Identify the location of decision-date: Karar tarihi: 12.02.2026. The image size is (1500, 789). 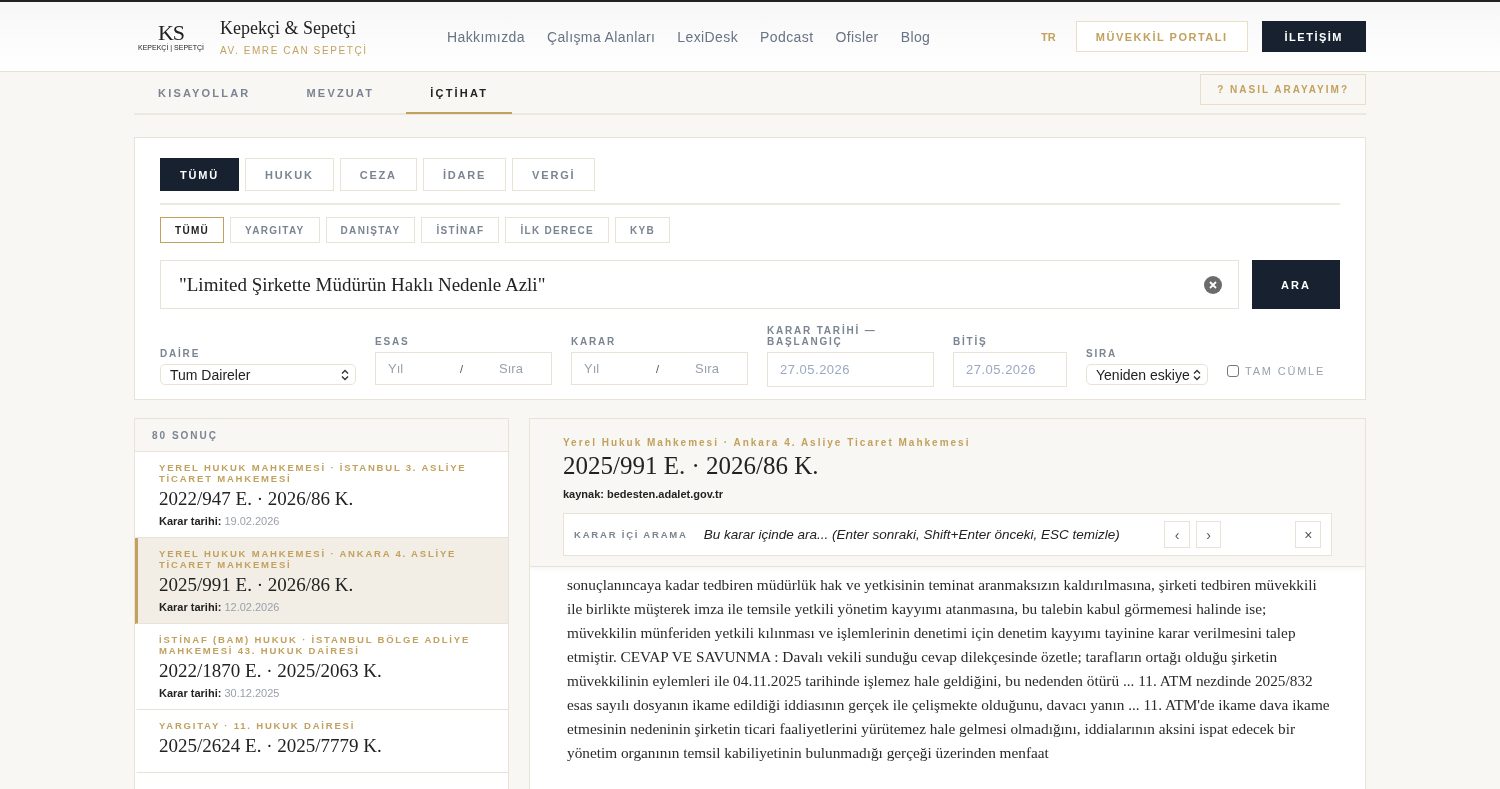
(220, 607).